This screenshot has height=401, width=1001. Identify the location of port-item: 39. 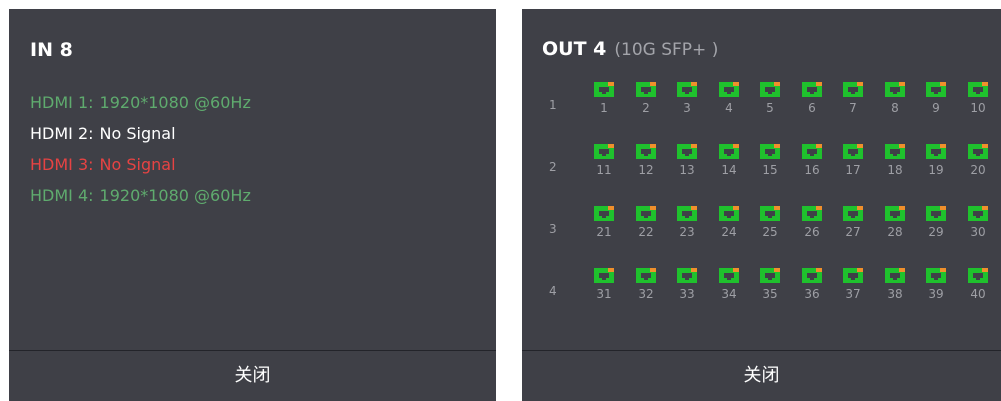
(936, 286).